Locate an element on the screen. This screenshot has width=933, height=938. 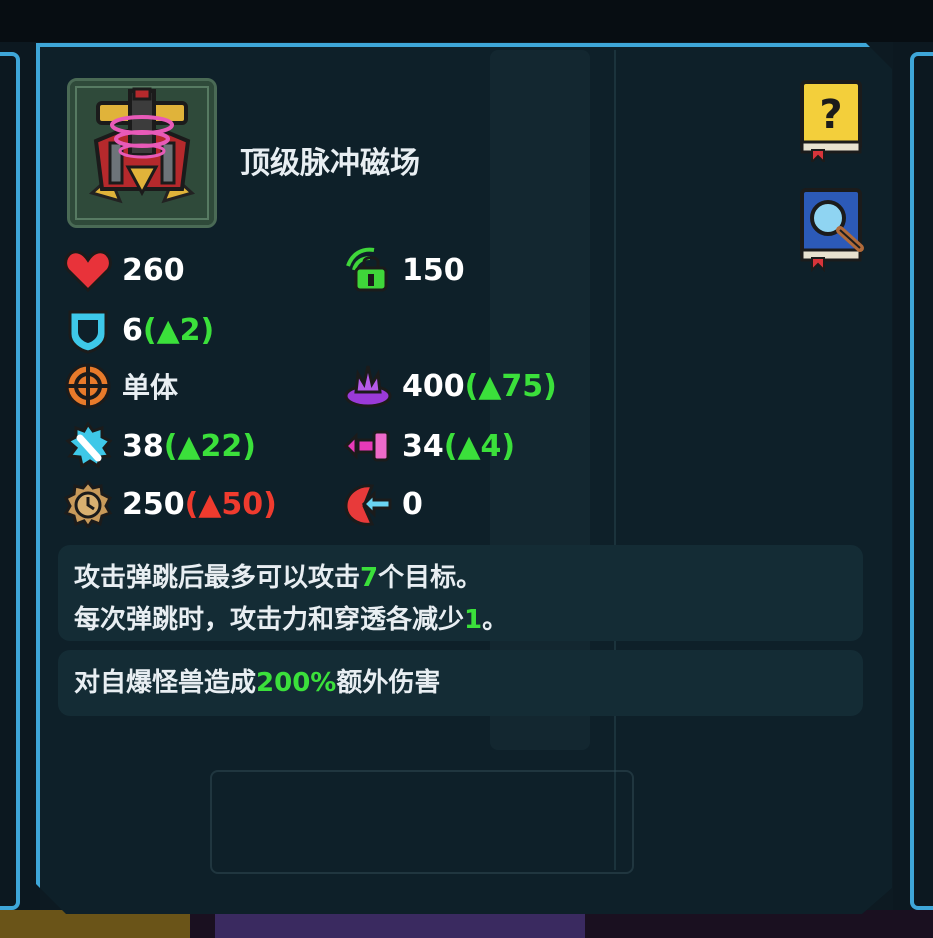
target-value: 单体 is located at coordinates (150, 387).